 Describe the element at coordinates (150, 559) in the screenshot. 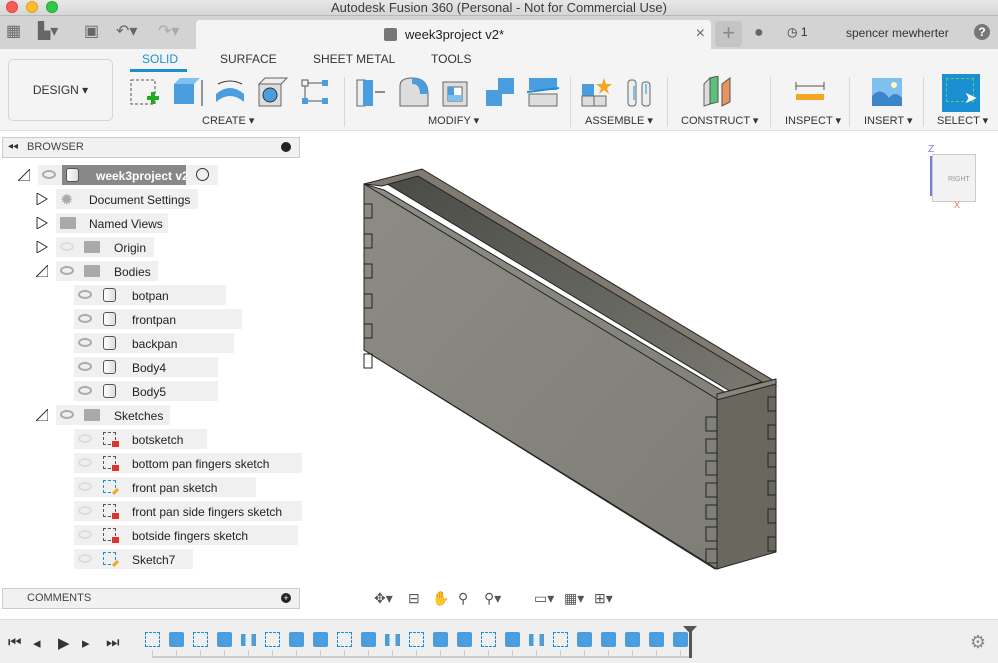

I see `tree-item-sketch: Sketch7` at that location.